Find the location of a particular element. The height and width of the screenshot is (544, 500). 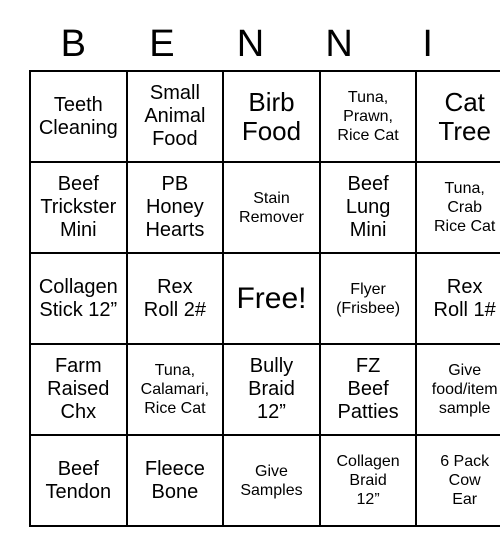

bingo-cell-label: Stain Remover is located at coordinates (271, 207).